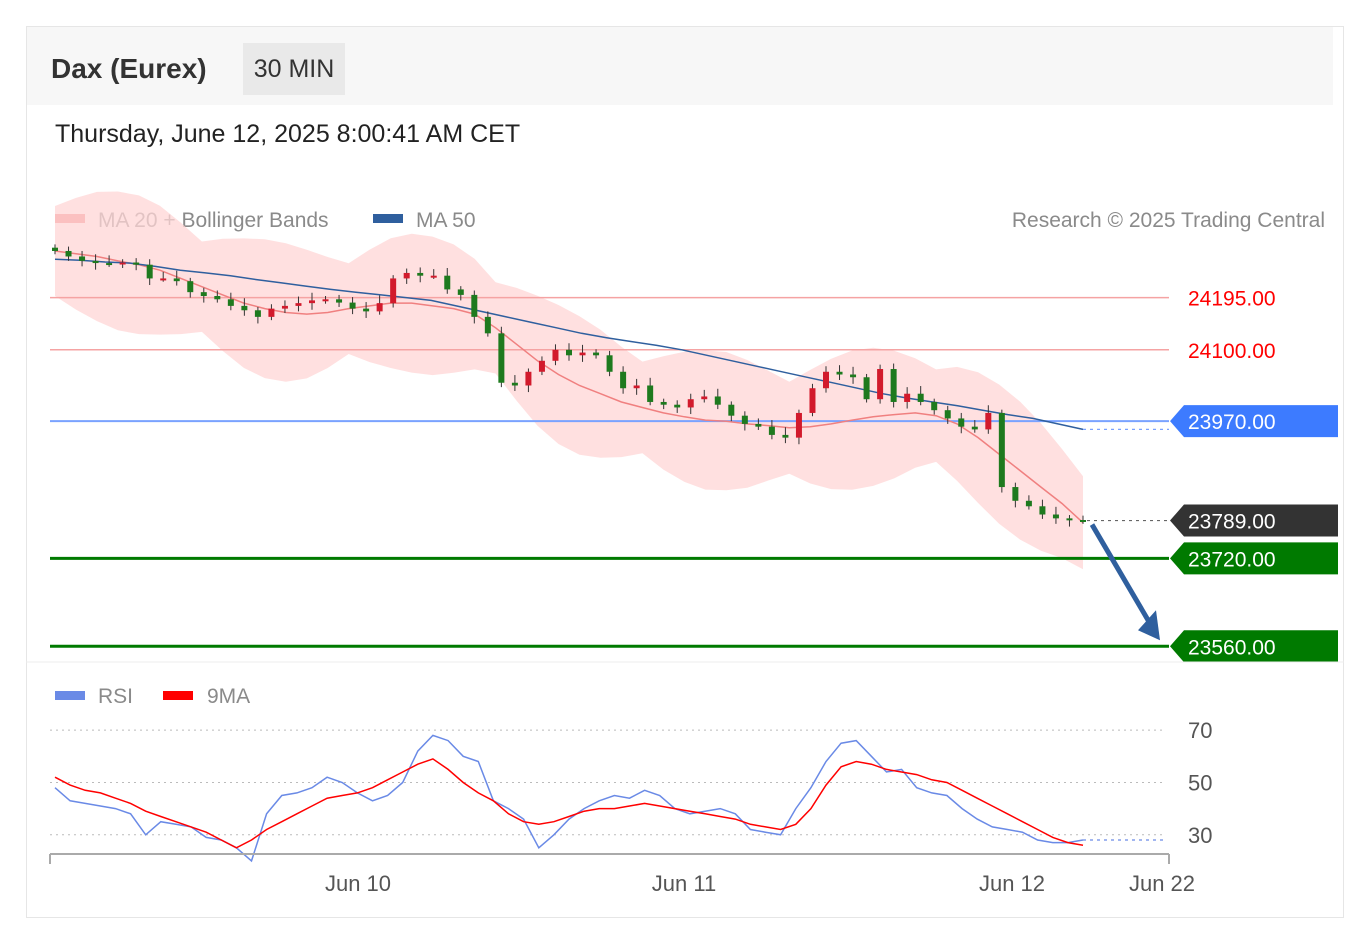 The image size is (1366, 936). Describe the element at coordinates (1200, 730) in the screenshot. I see `rsi-tick-label: 70` at that location.